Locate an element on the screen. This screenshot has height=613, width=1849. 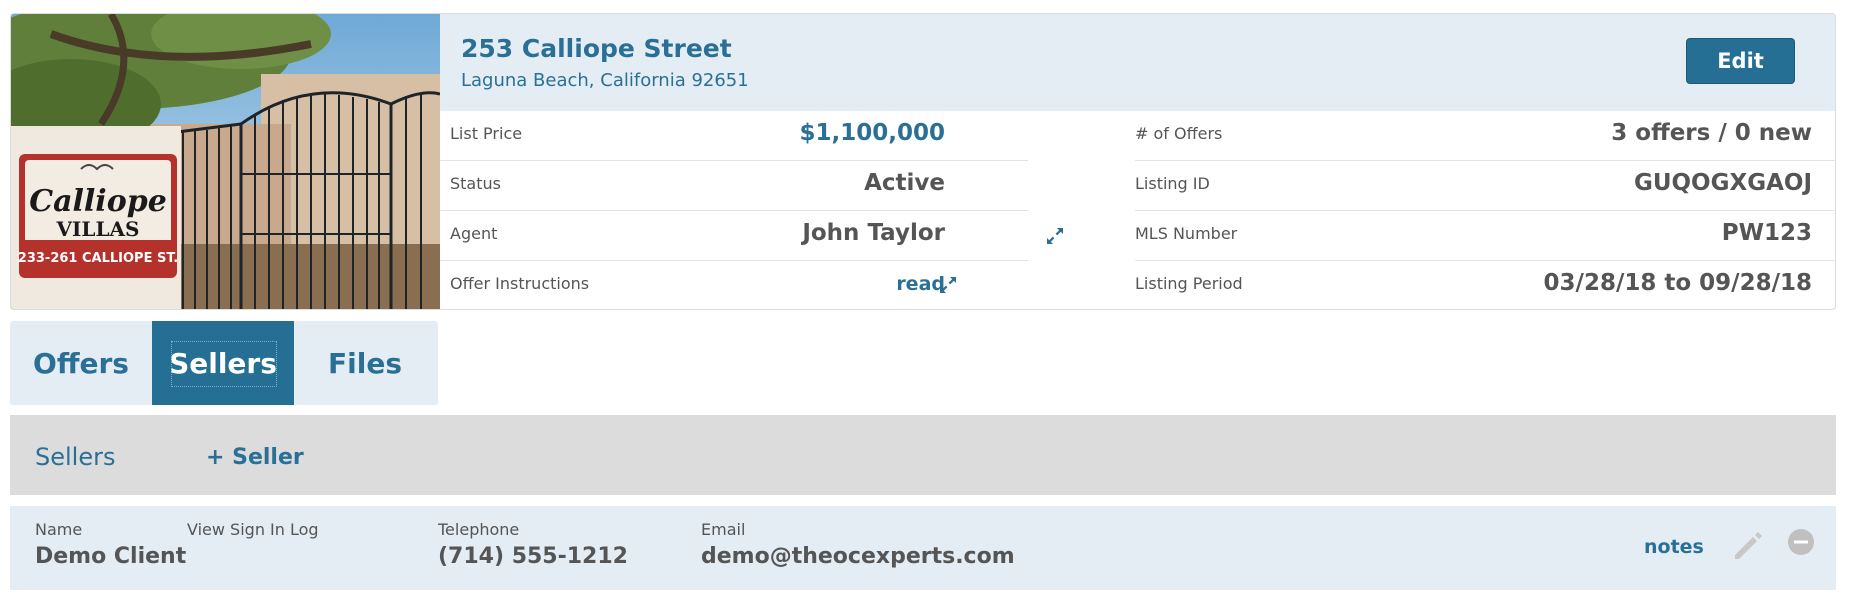
tab-sellers: Sellers is located at coordinates (223, 363).